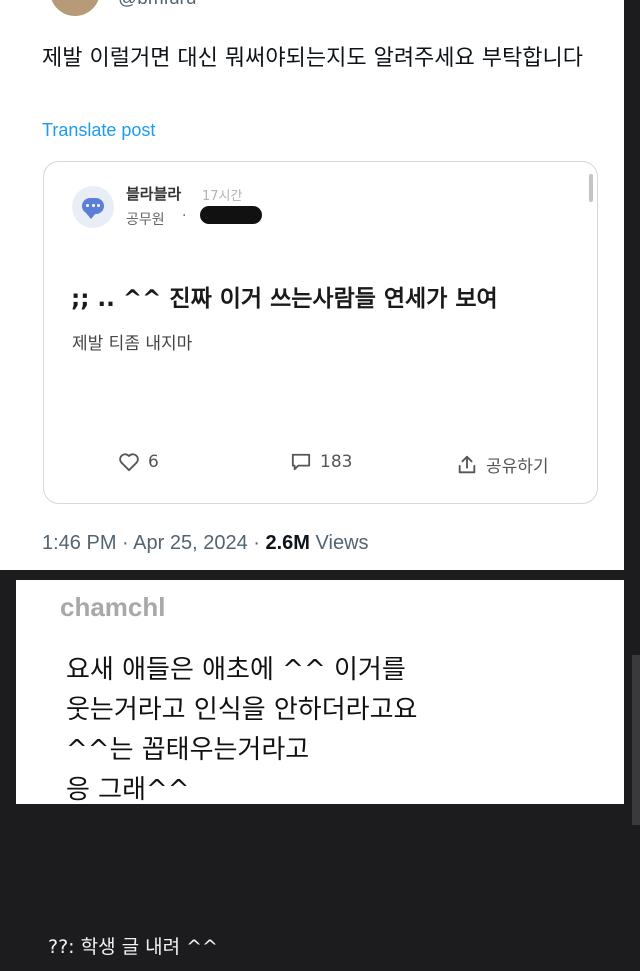 This screenshot has height=971, width=640. I want to click on reply-line: 응 그래^^, so click(128, 790).